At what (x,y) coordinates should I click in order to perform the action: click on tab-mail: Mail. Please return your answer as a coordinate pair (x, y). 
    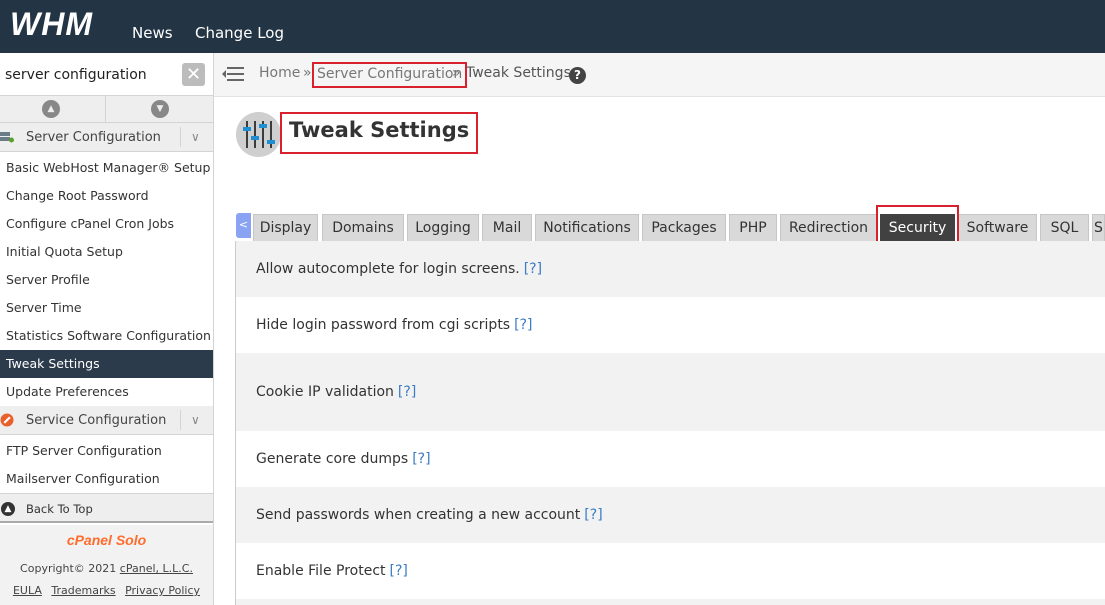
    Looking at the image, I should click on (507, 227).